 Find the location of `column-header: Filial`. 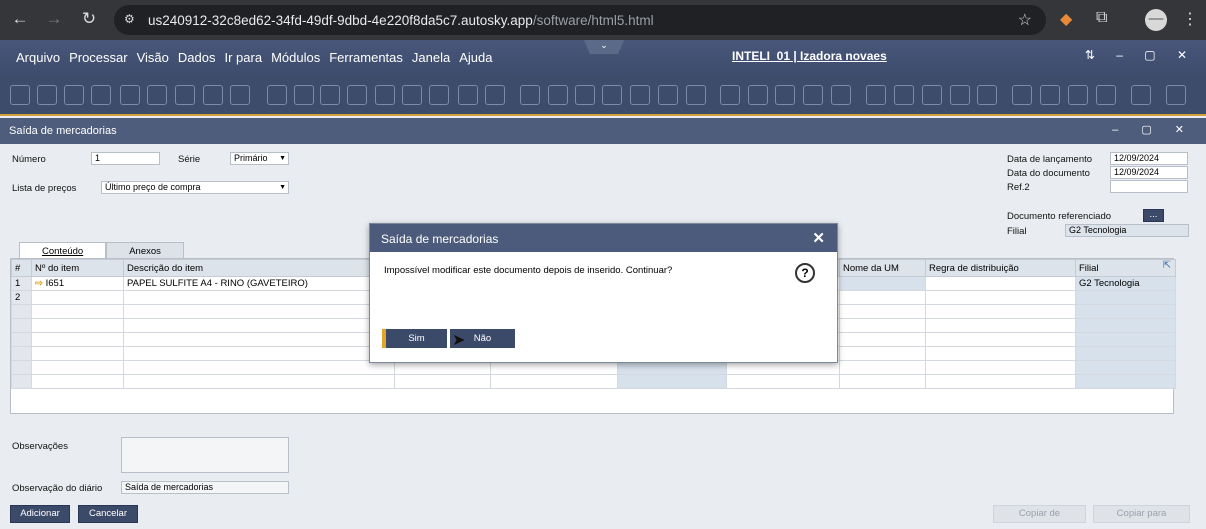

column-header: Filial is located at coordinates (1125, 268).